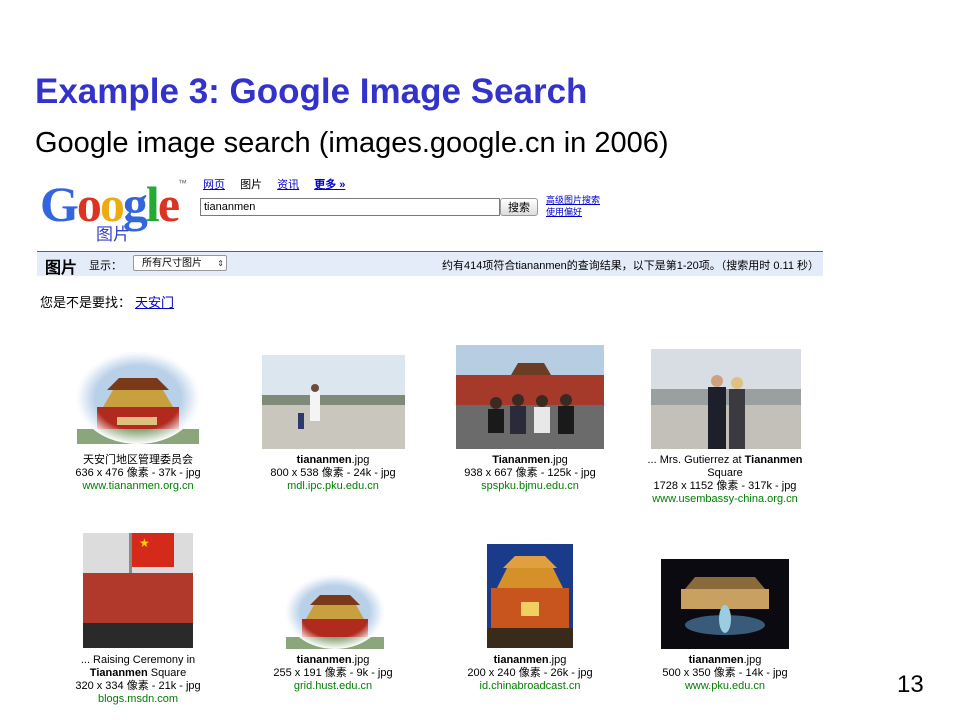 This screenshot has width=960, height=720. Describe the element at coordinates (86, 302) in the screenshot. I see `suggestion-prompt: 您是不是要找：` at that location.